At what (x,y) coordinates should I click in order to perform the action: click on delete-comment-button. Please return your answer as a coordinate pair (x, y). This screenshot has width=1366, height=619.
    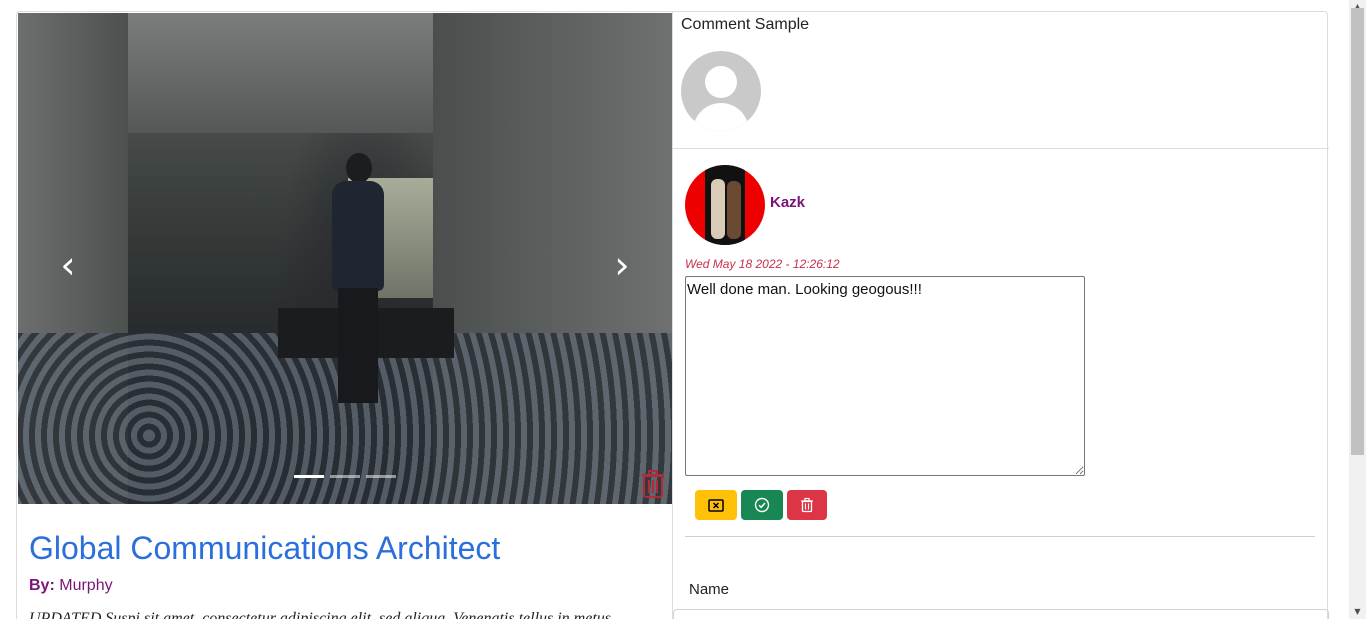
    Looking at the image, I should click on (807, 505).